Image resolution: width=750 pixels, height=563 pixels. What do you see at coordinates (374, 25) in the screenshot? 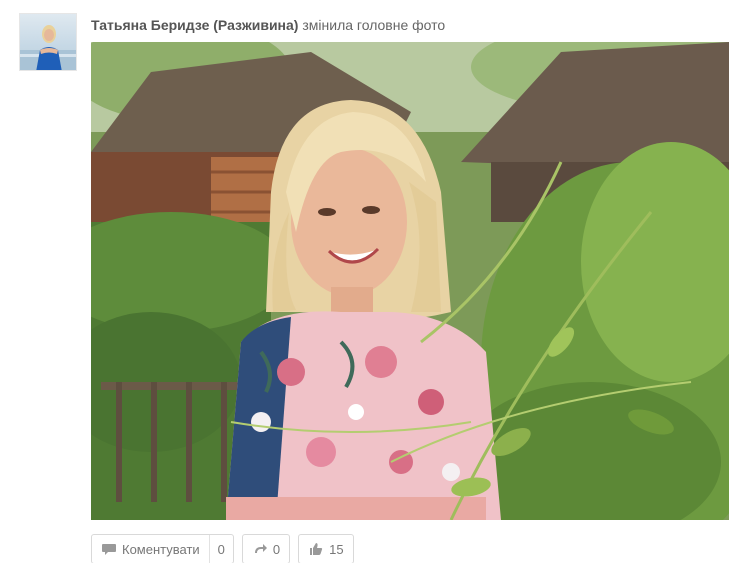
I see `post-action-text: змінила головне фото` at bounding box center [374, 25].